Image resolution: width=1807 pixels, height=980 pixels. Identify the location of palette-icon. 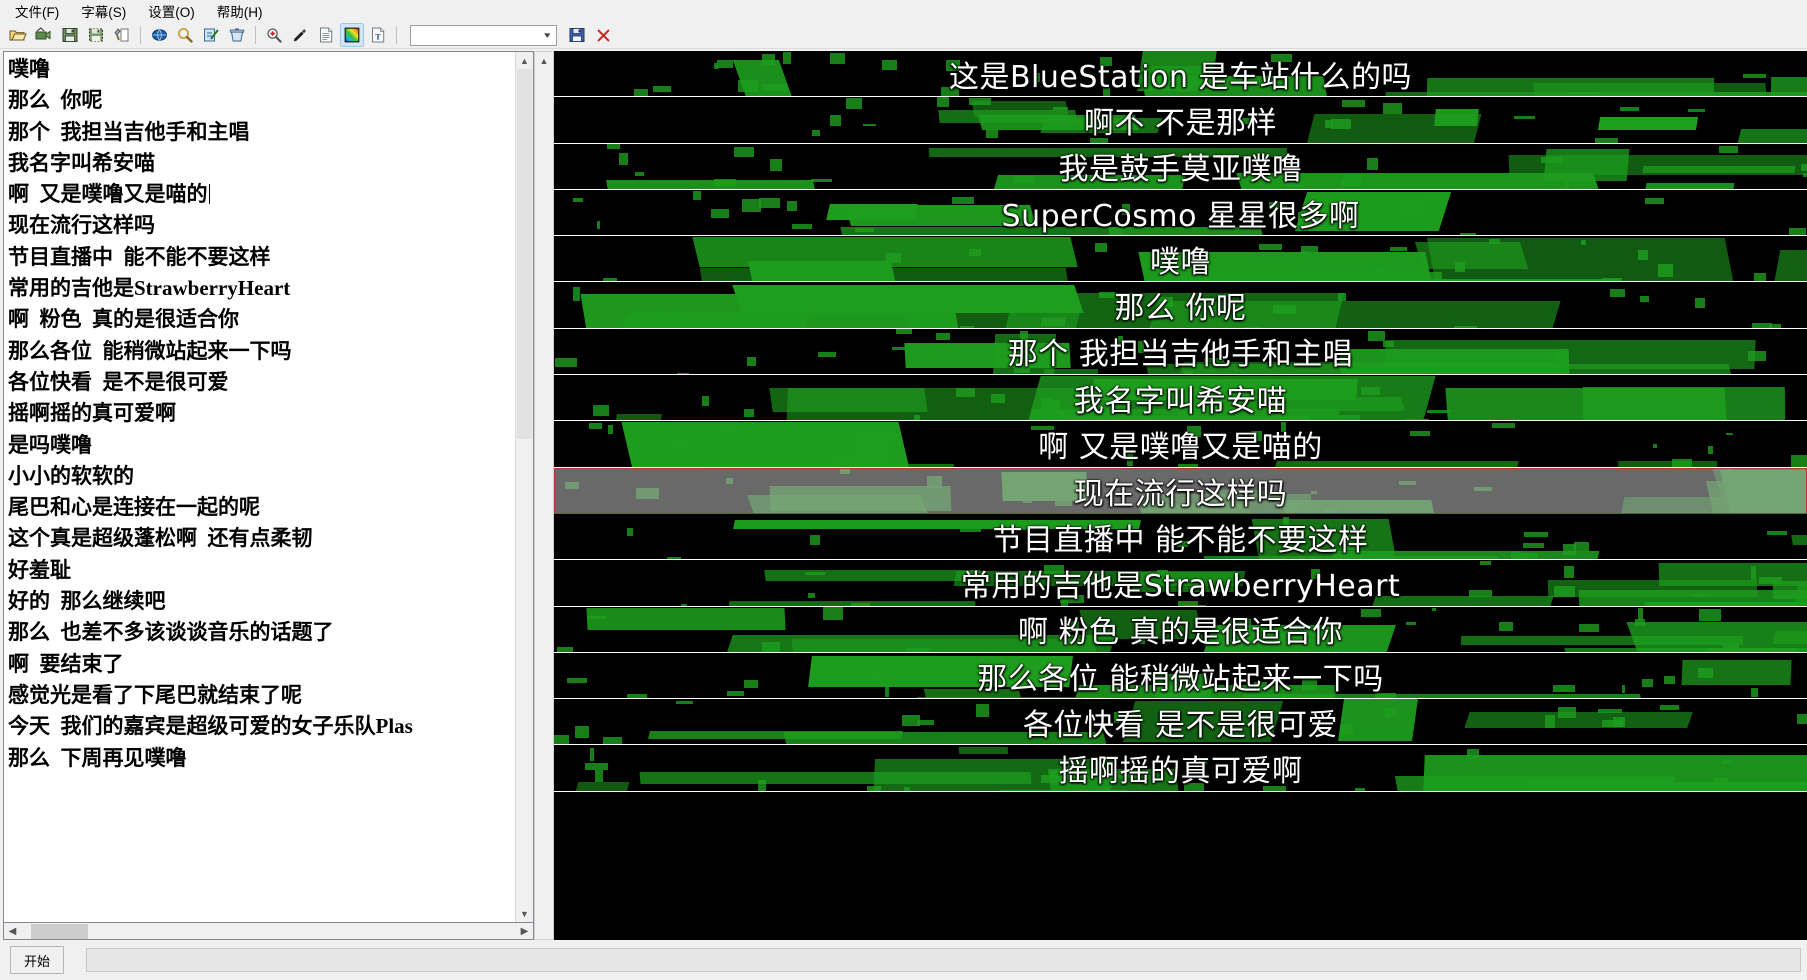
(352, 35).